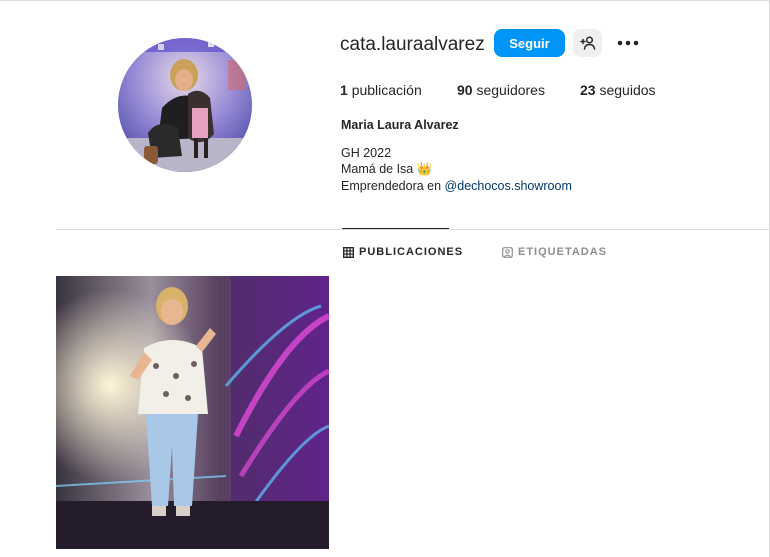 The height and width of the screenshot is (557, 770). I want to click on followers-count: 90, so click(465, 90).